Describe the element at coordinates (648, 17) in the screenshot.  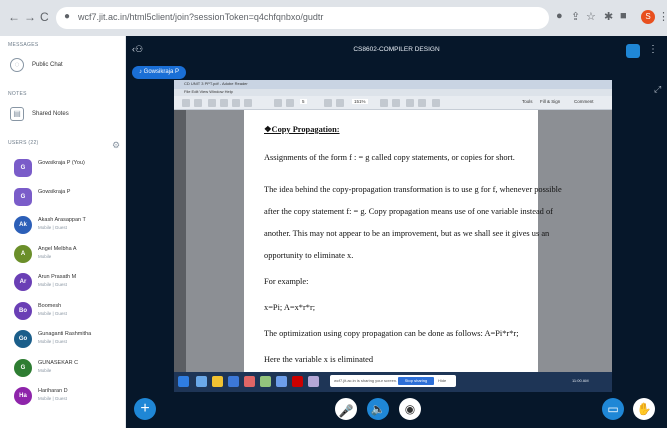
I see `profile-avatar: S` at that location.